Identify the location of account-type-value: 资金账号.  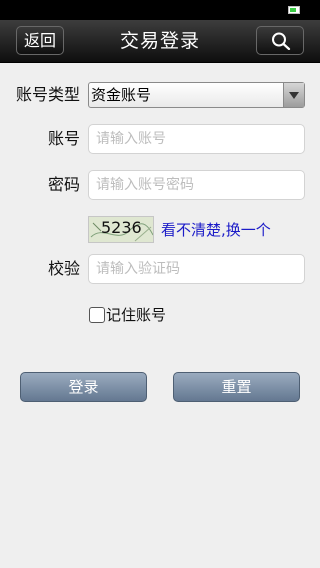
(121, 95).